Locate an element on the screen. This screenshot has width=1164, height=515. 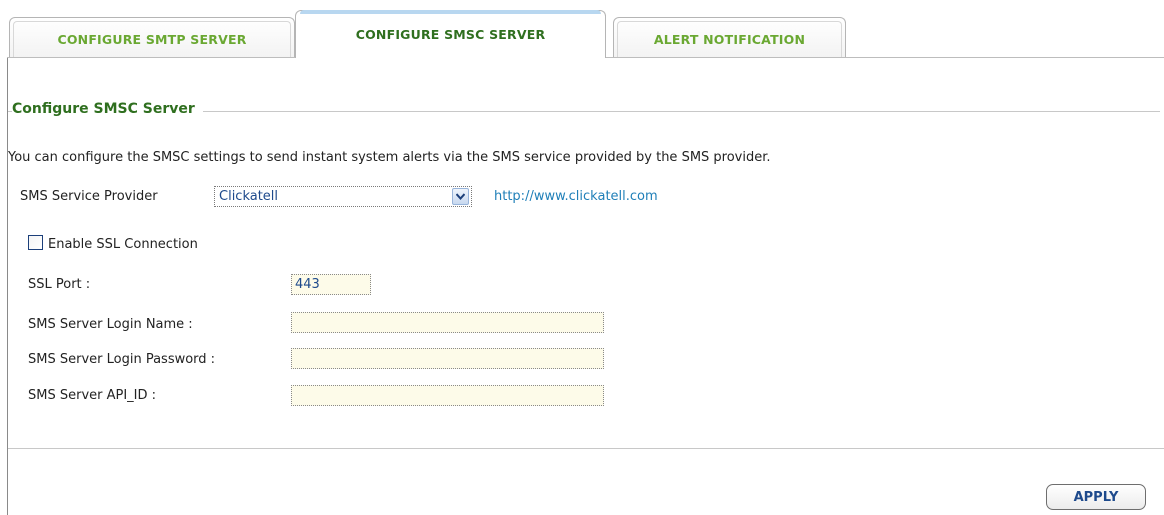
footer-divider is located at coordinates (586, 448).